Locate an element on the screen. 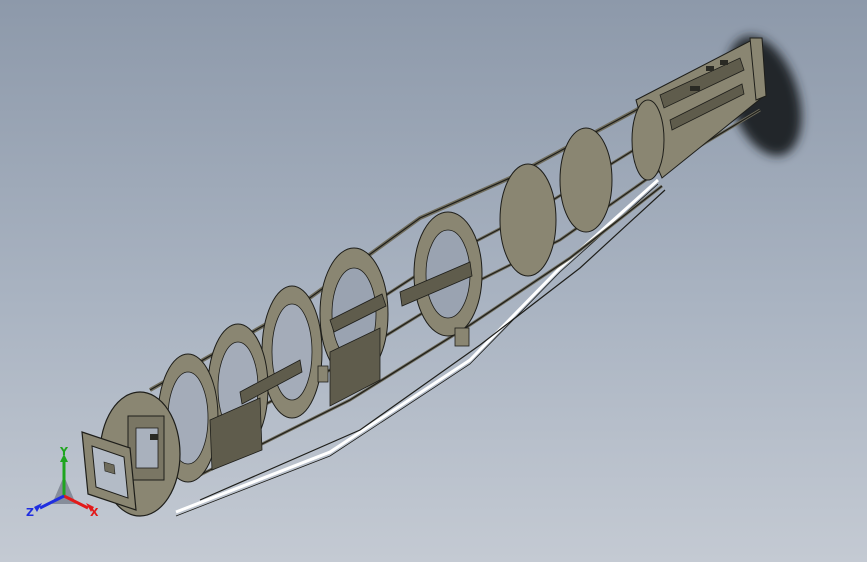  orientation-triad: Y X Z is located at coordinates (64, 486).